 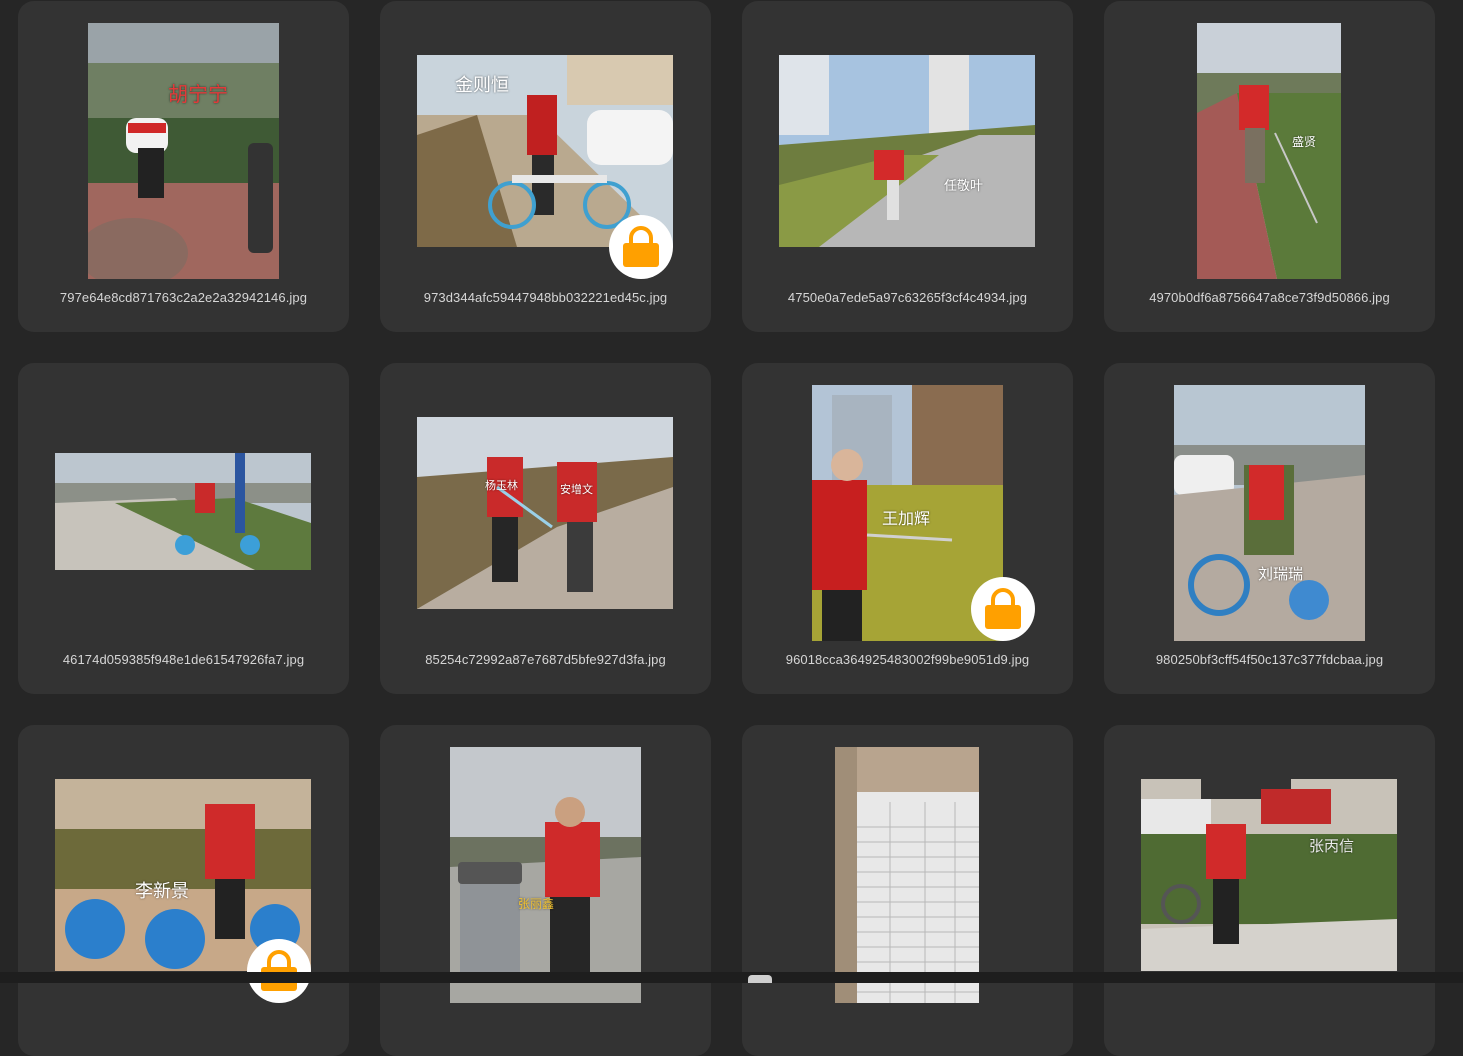 I want to click on photo-tile: 刘瑞瑞 980250bf3cff54f50c137c377fdcbaa.jpg, so click(x=1269, y=528).